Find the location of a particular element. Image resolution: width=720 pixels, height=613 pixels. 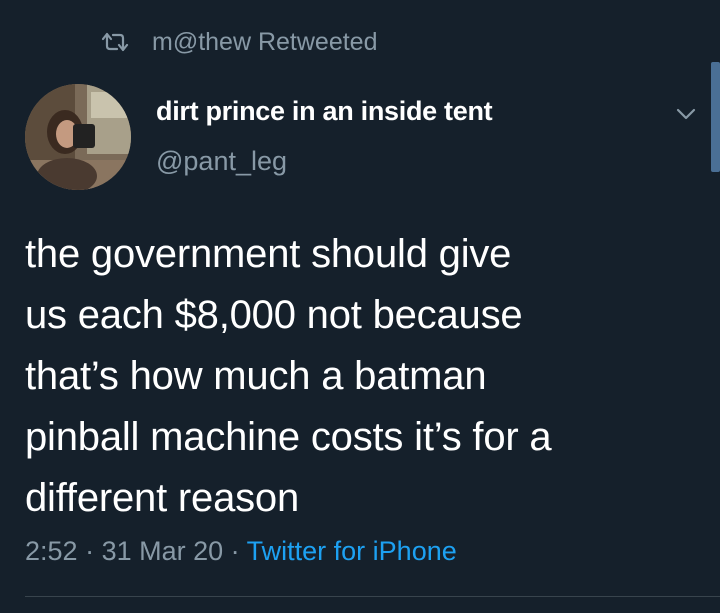

retweet-icon is located at coordinates (115, 42).